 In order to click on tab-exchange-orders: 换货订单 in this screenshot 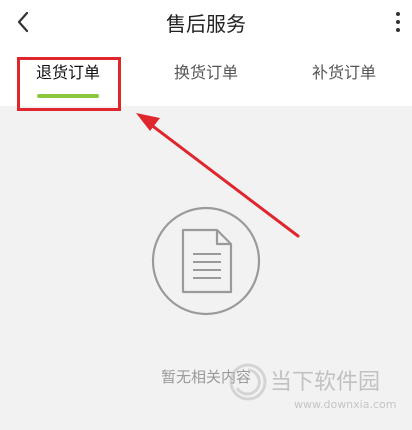, I will do `click(206, 76)`.